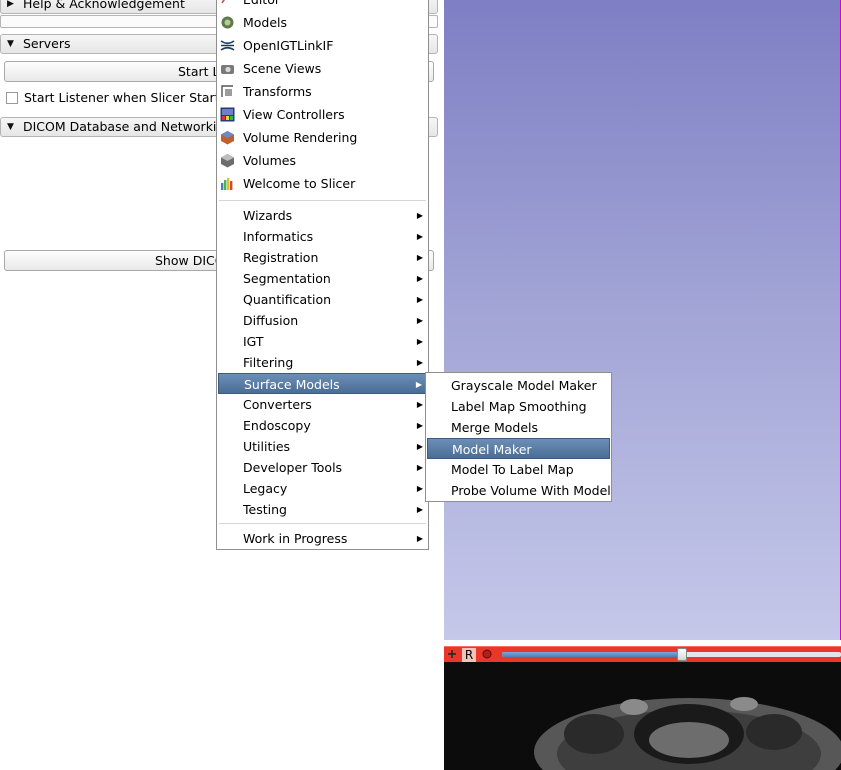 The width and height of the screenshot is (841, 770). What do you see at coordinates (227, 22) in the screenshot?
I see `models-icon` at bounding box center [227, 22].